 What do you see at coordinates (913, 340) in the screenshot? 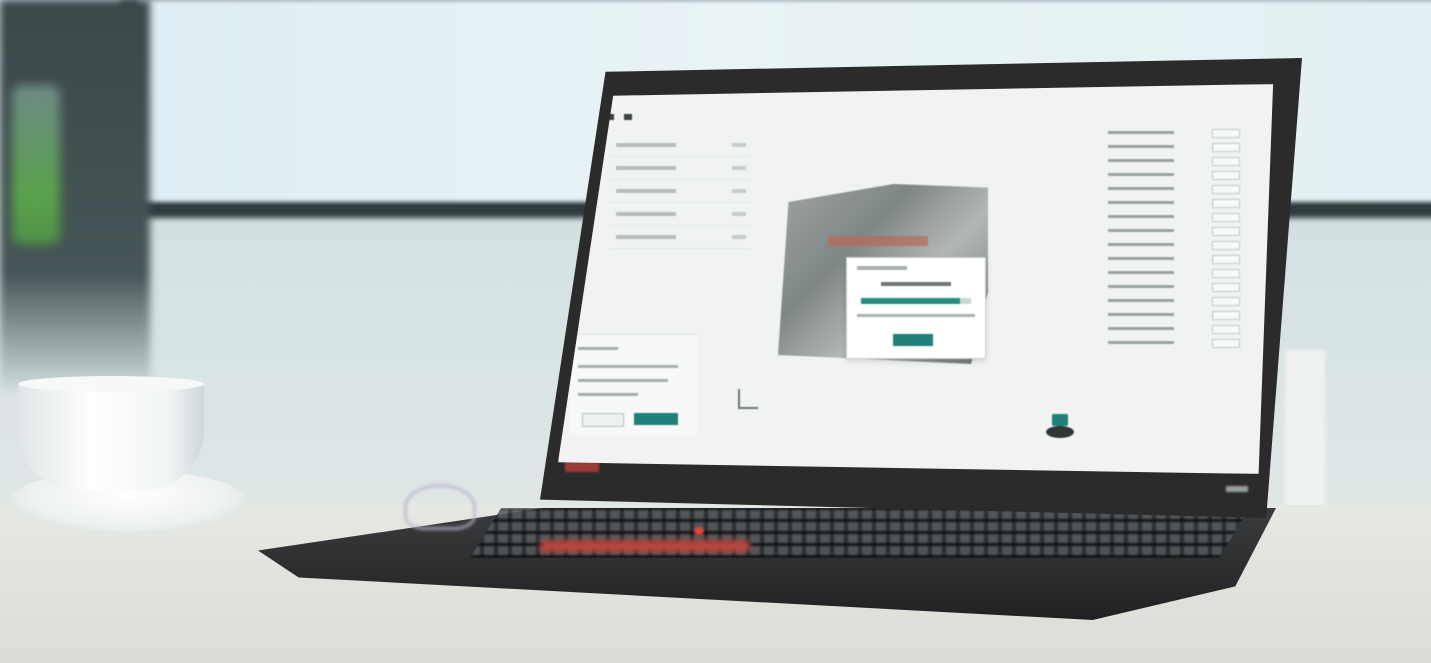
I see `dialog-ok-button` at bounding box center [913, 340].